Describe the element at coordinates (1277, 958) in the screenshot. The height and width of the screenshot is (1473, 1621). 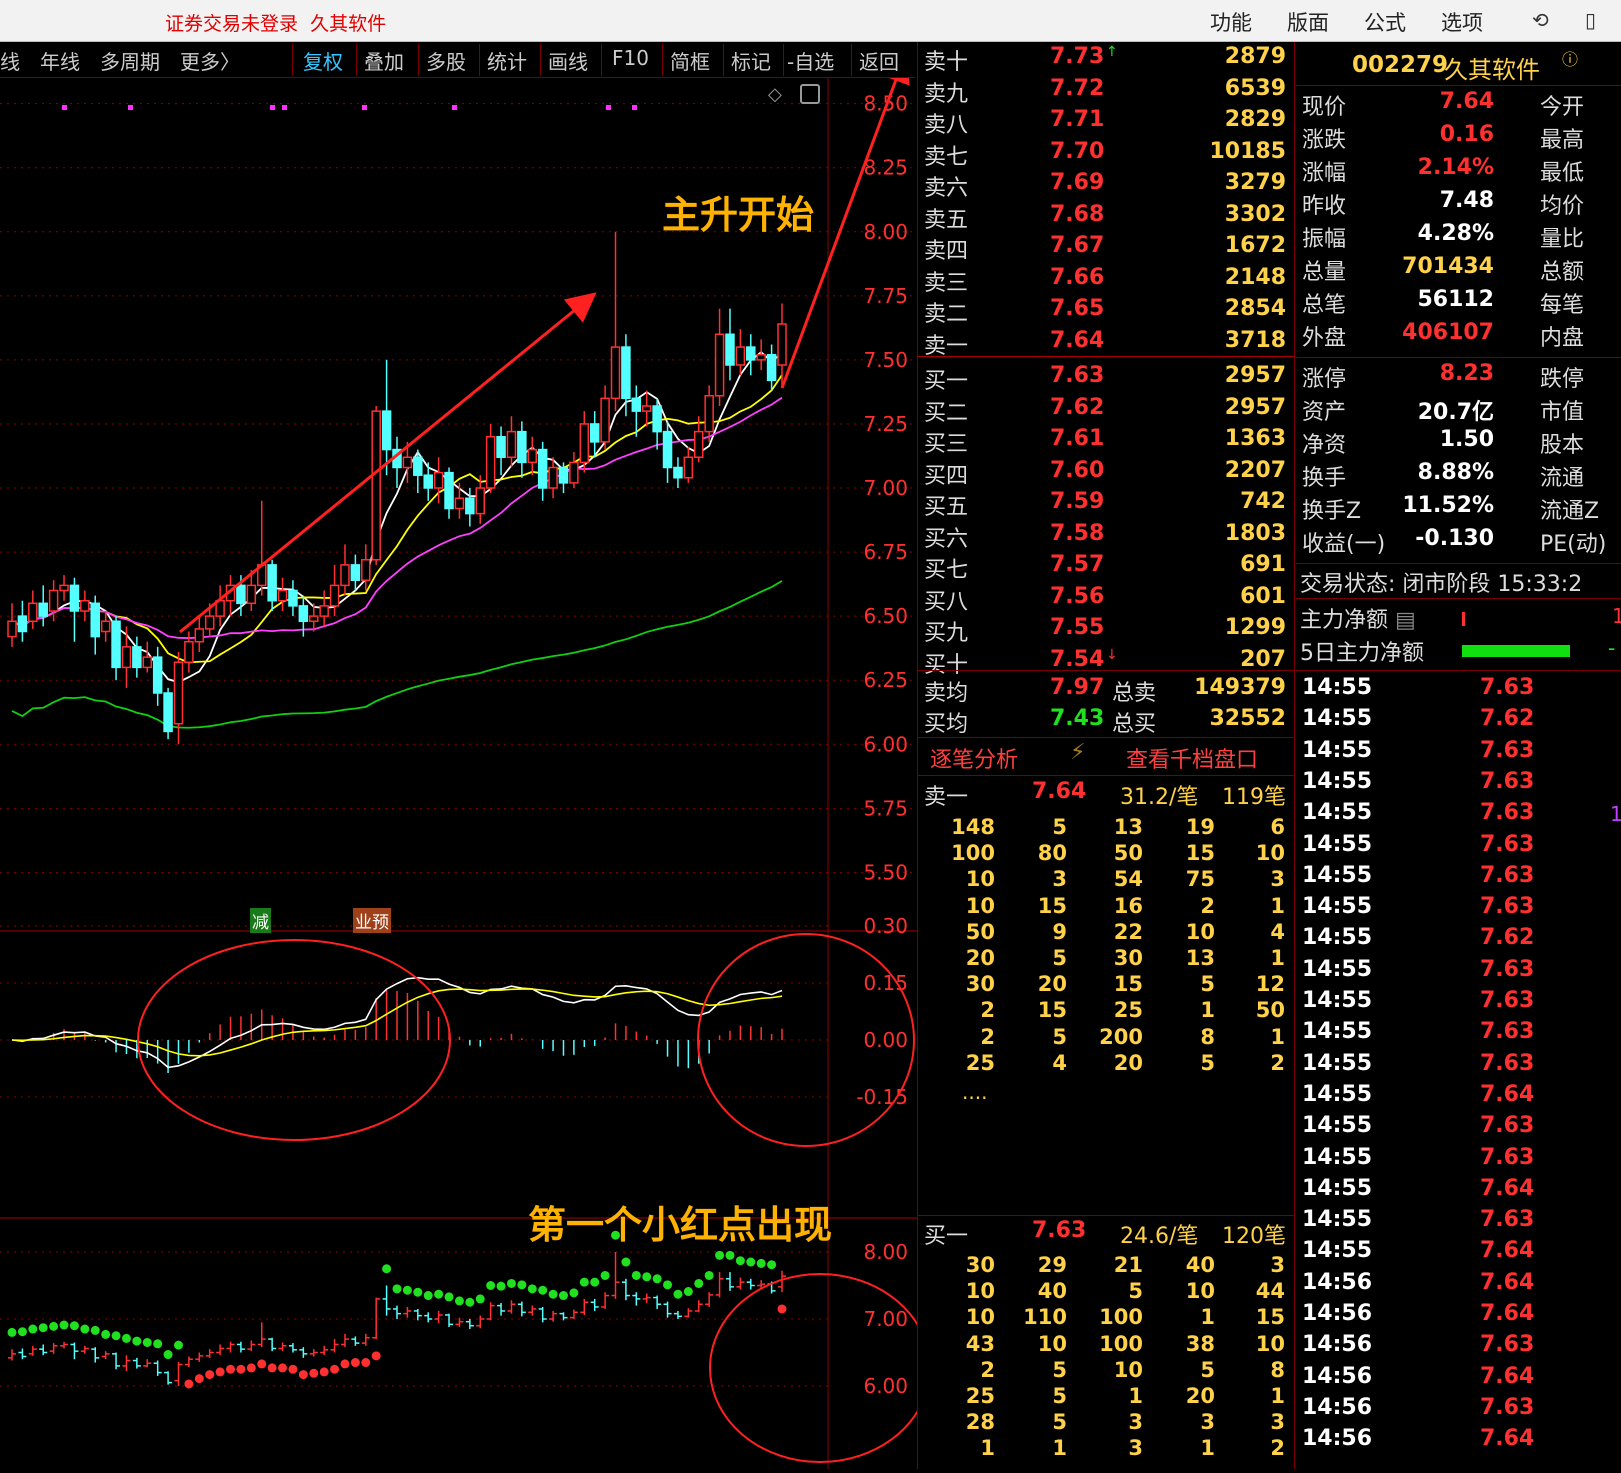
I see `tick-cell: 1` at that location.